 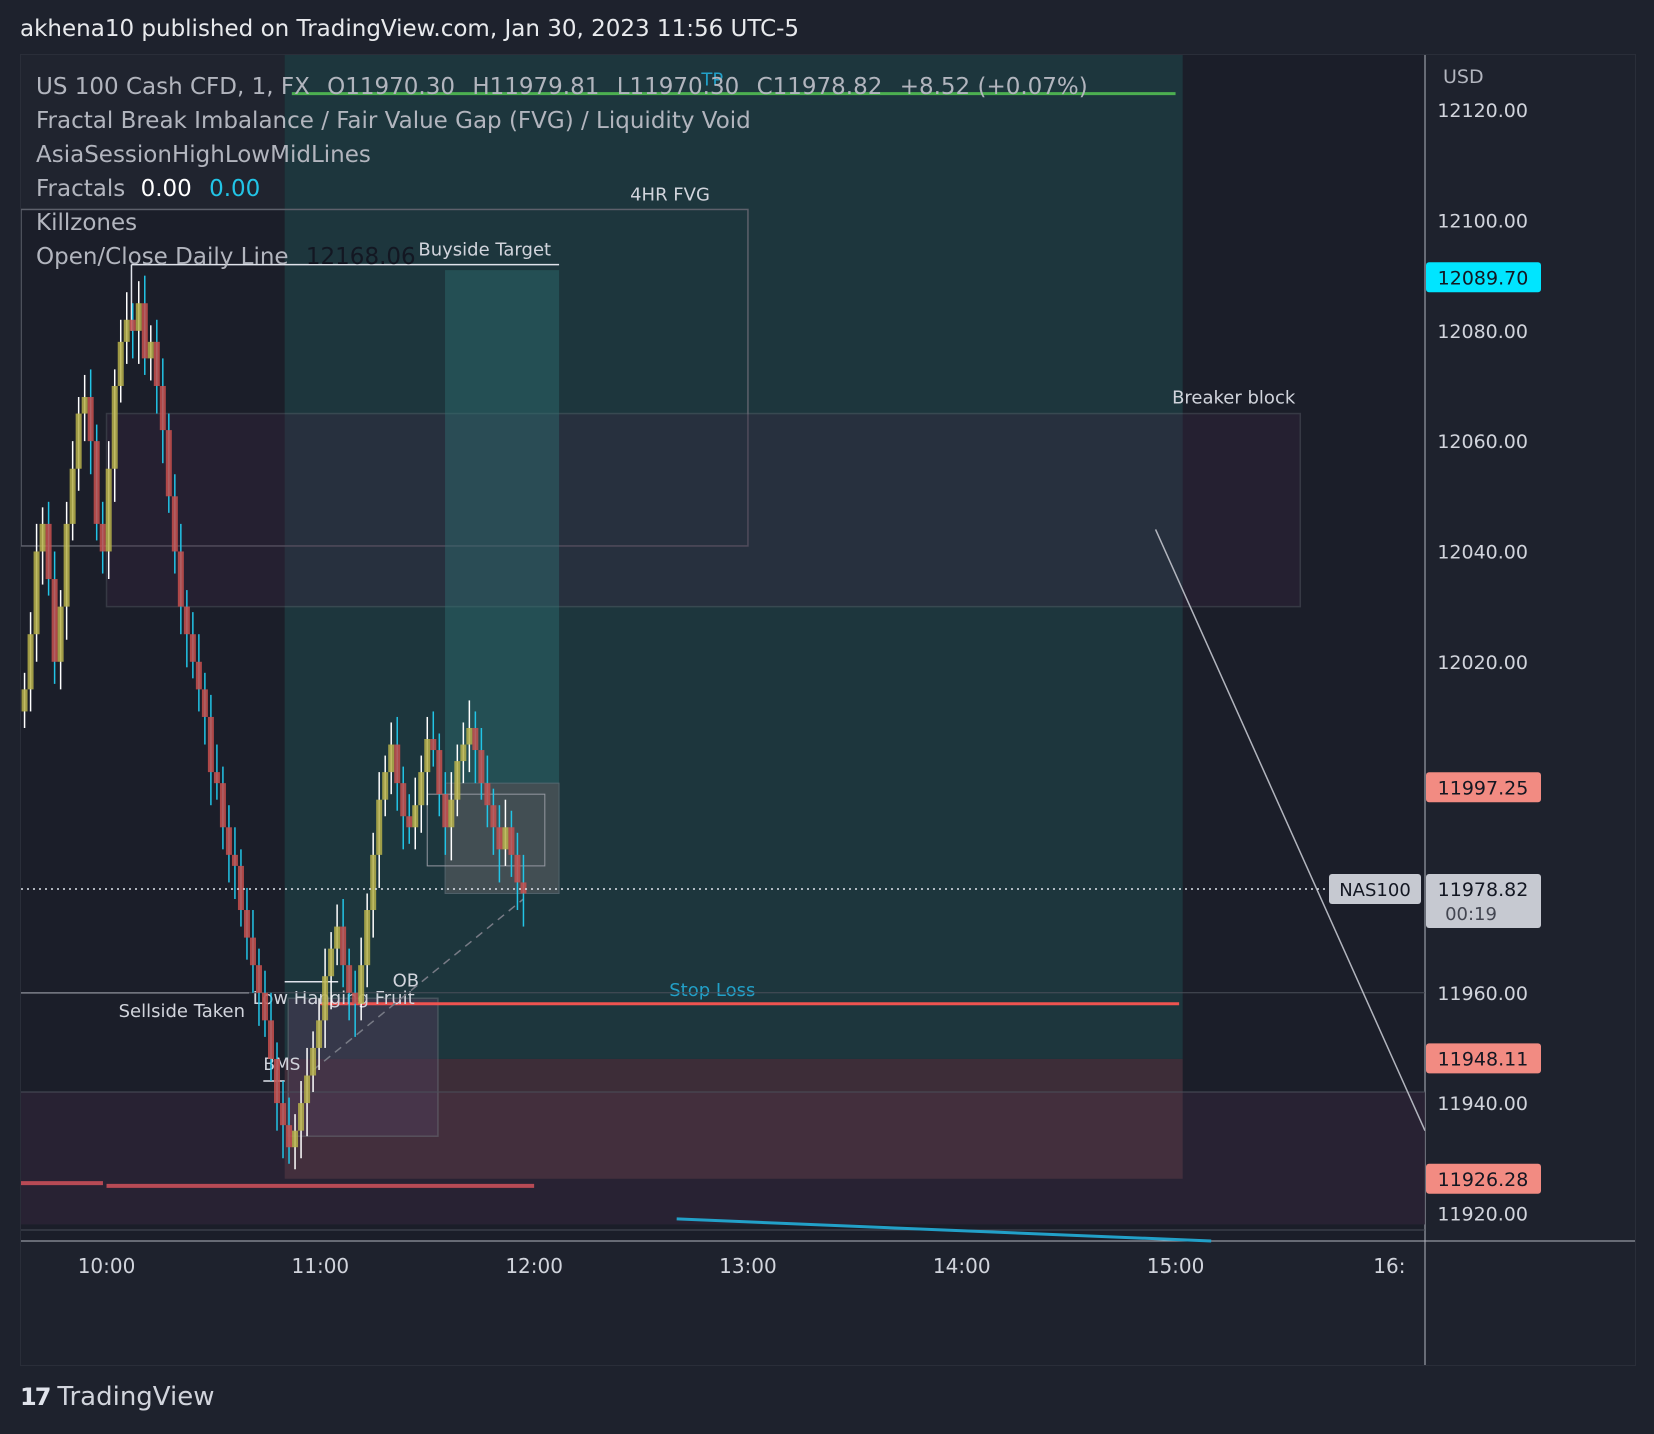 I want to click on currency-label: USD, so click(x=1463, y=77).